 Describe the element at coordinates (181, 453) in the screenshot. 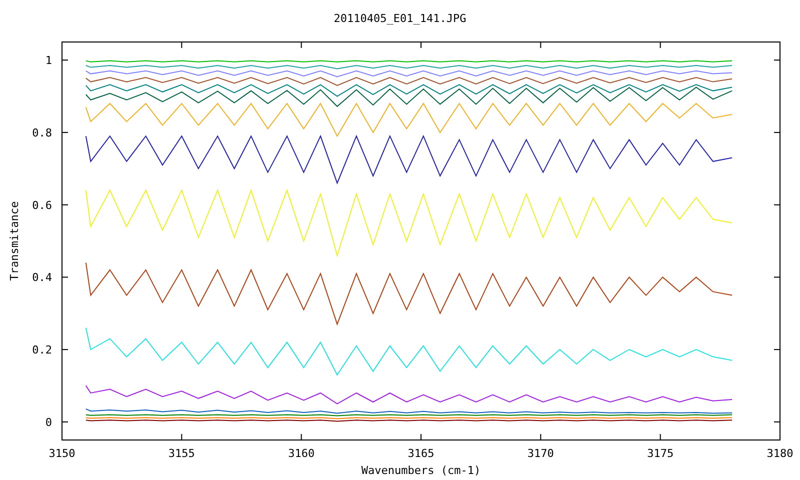

I see `tick-label: 3155` at that location.